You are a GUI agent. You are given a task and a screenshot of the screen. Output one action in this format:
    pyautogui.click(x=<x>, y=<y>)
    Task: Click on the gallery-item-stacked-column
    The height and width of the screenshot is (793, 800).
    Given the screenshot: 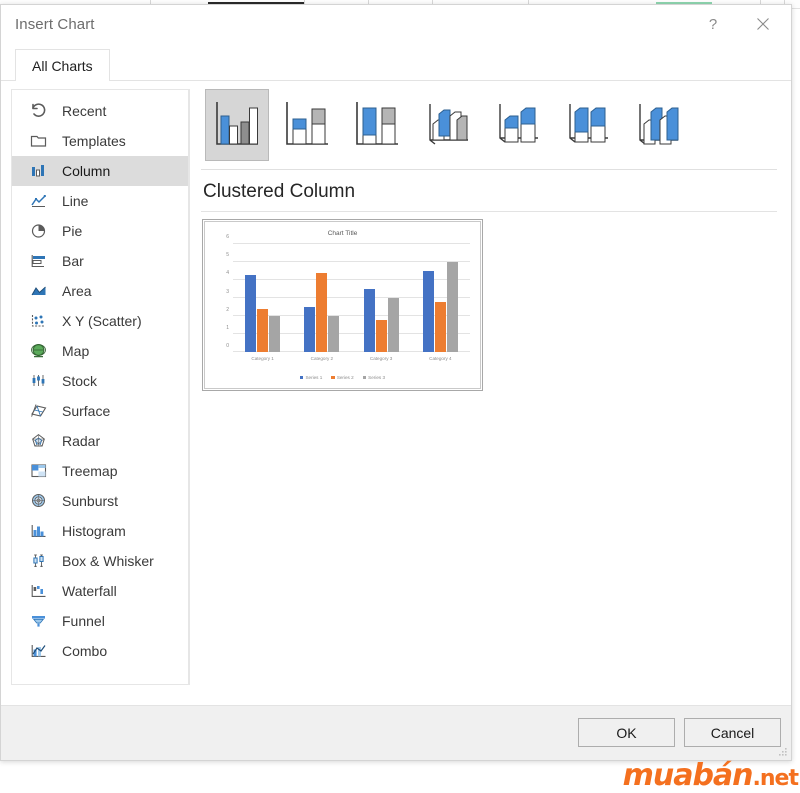 What is the action you would take?
    pyautogui.click(x=307, y=125)
    